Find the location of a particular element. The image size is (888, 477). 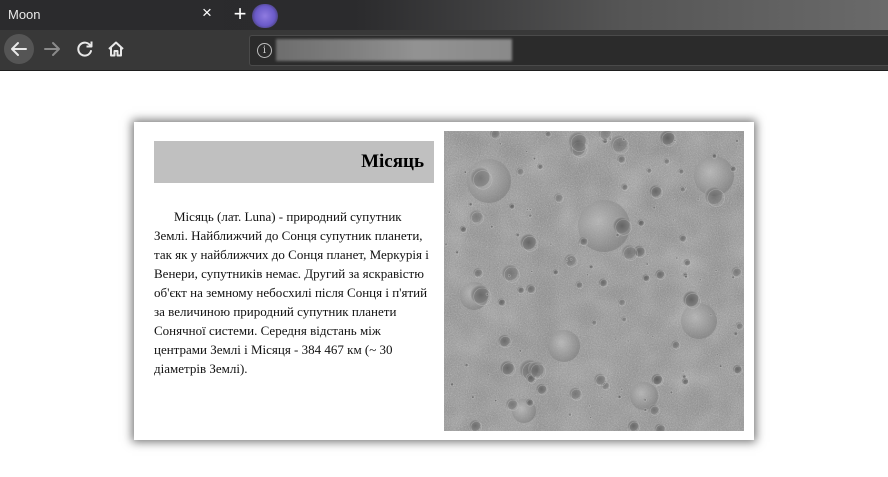

address-bar: i is located at coordinates (568, 50).